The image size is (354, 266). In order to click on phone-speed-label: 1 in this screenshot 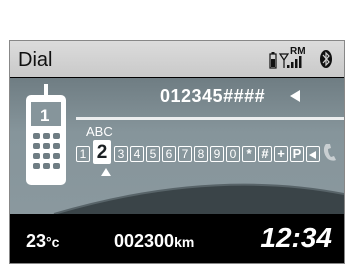, I will do `click(44, 115)`.